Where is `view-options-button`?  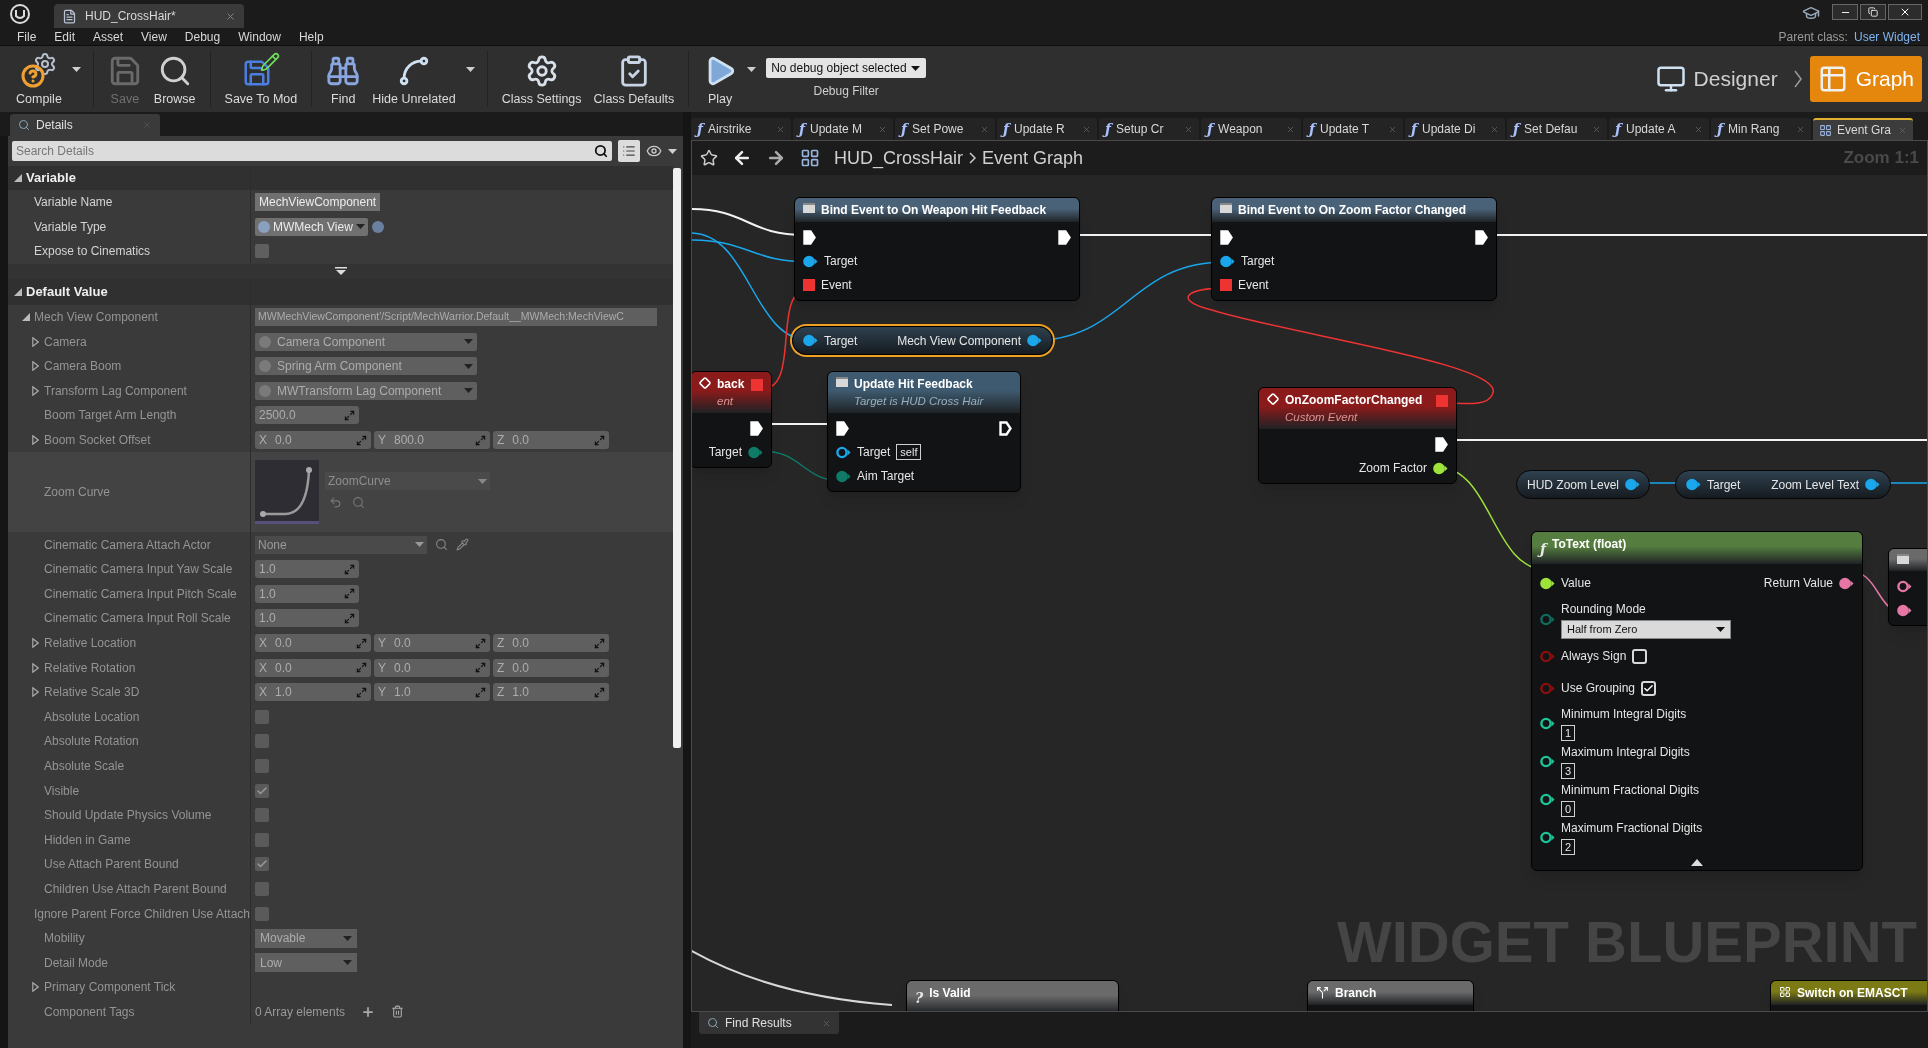
view-options-button is located at coordinates (629, 151).